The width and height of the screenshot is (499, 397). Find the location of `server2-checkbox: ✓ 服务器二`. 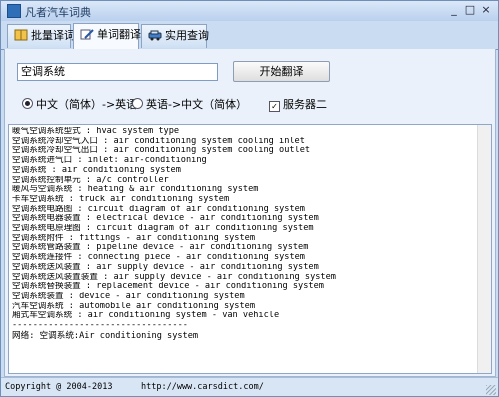

server2-checkbox: ✓ 服务器二 is located at coordinates (298, 104).